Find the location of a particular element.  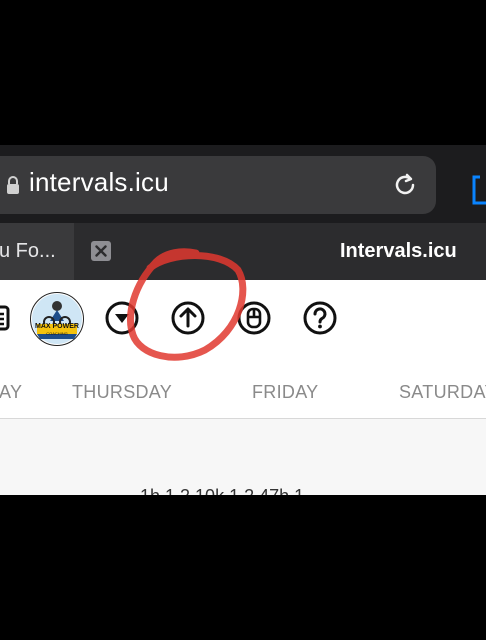

reload-icon is located at coordinates (405, 185).